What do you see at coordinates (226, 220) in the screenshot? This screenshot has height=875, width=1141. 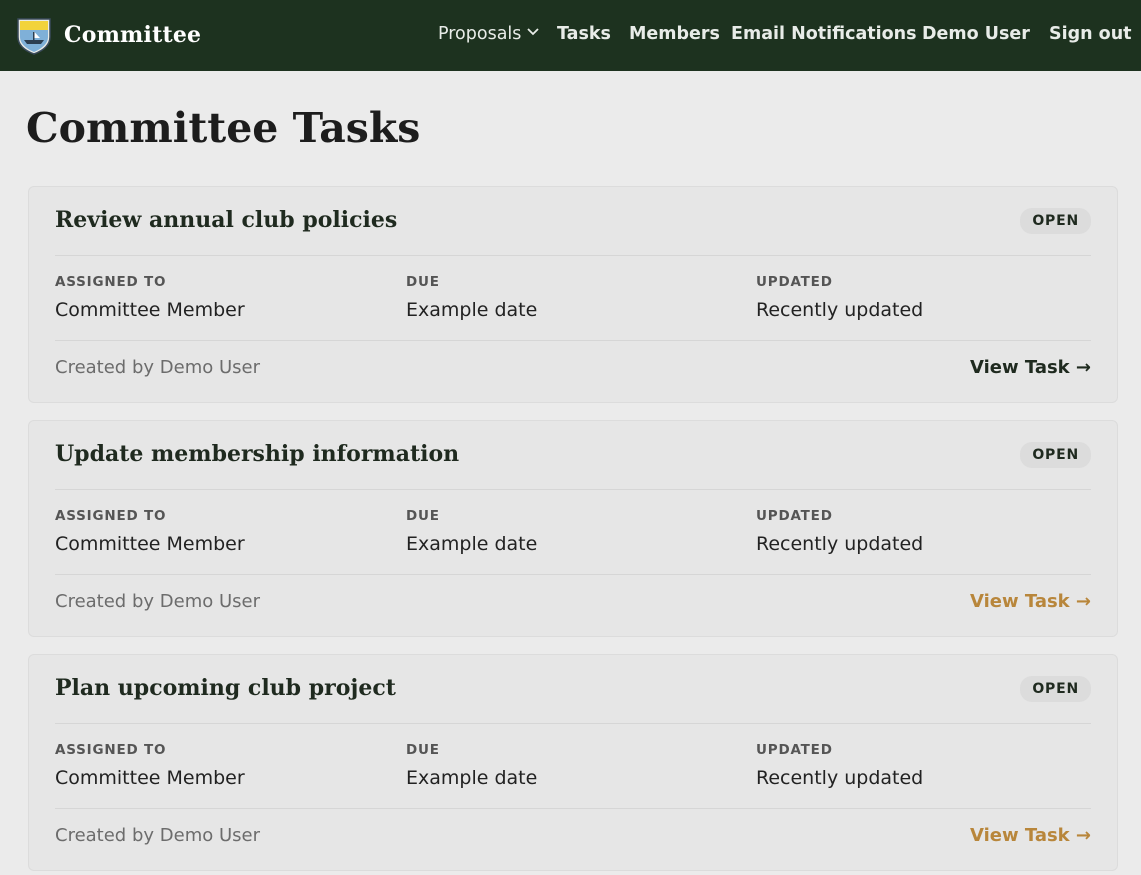 I see `task-title: Review annual club policies` at bounding box center [226, 220].